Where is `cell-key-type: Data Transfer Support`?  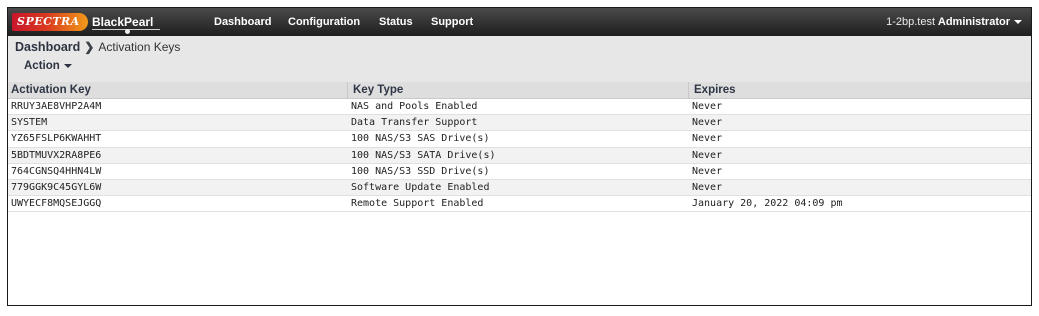 cell-key-type: Data Transfer Support is located at coordinates (414, 123).